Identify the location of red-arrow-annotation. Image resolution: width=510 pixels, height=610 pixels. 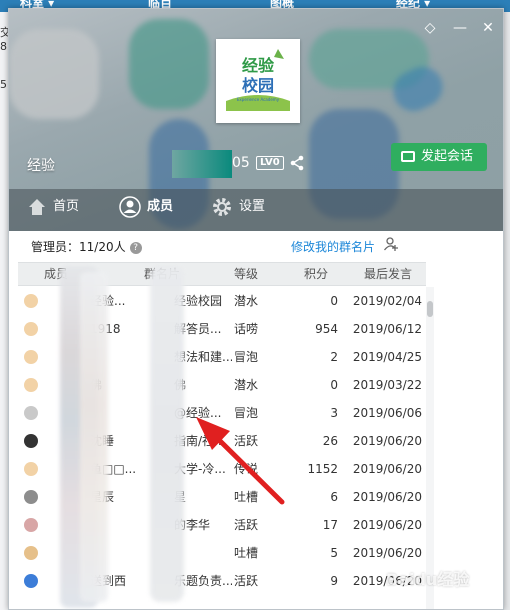
(240, 461).